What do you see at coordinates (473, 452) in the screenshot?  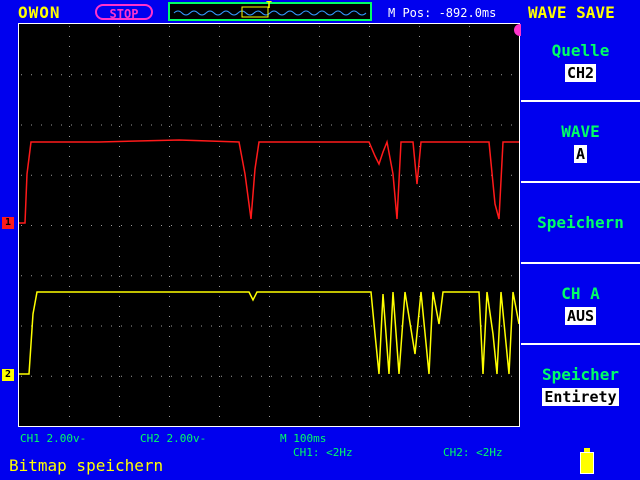 I see `ch2-frequency: CH2: <2Hz` at bounding box center [473, 452].